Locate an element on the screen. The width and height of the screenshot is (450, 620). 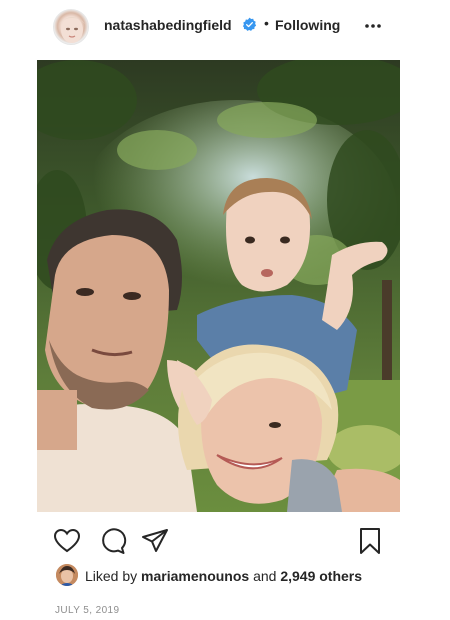
paper-plane-icon is located at coordinates (155, 541).